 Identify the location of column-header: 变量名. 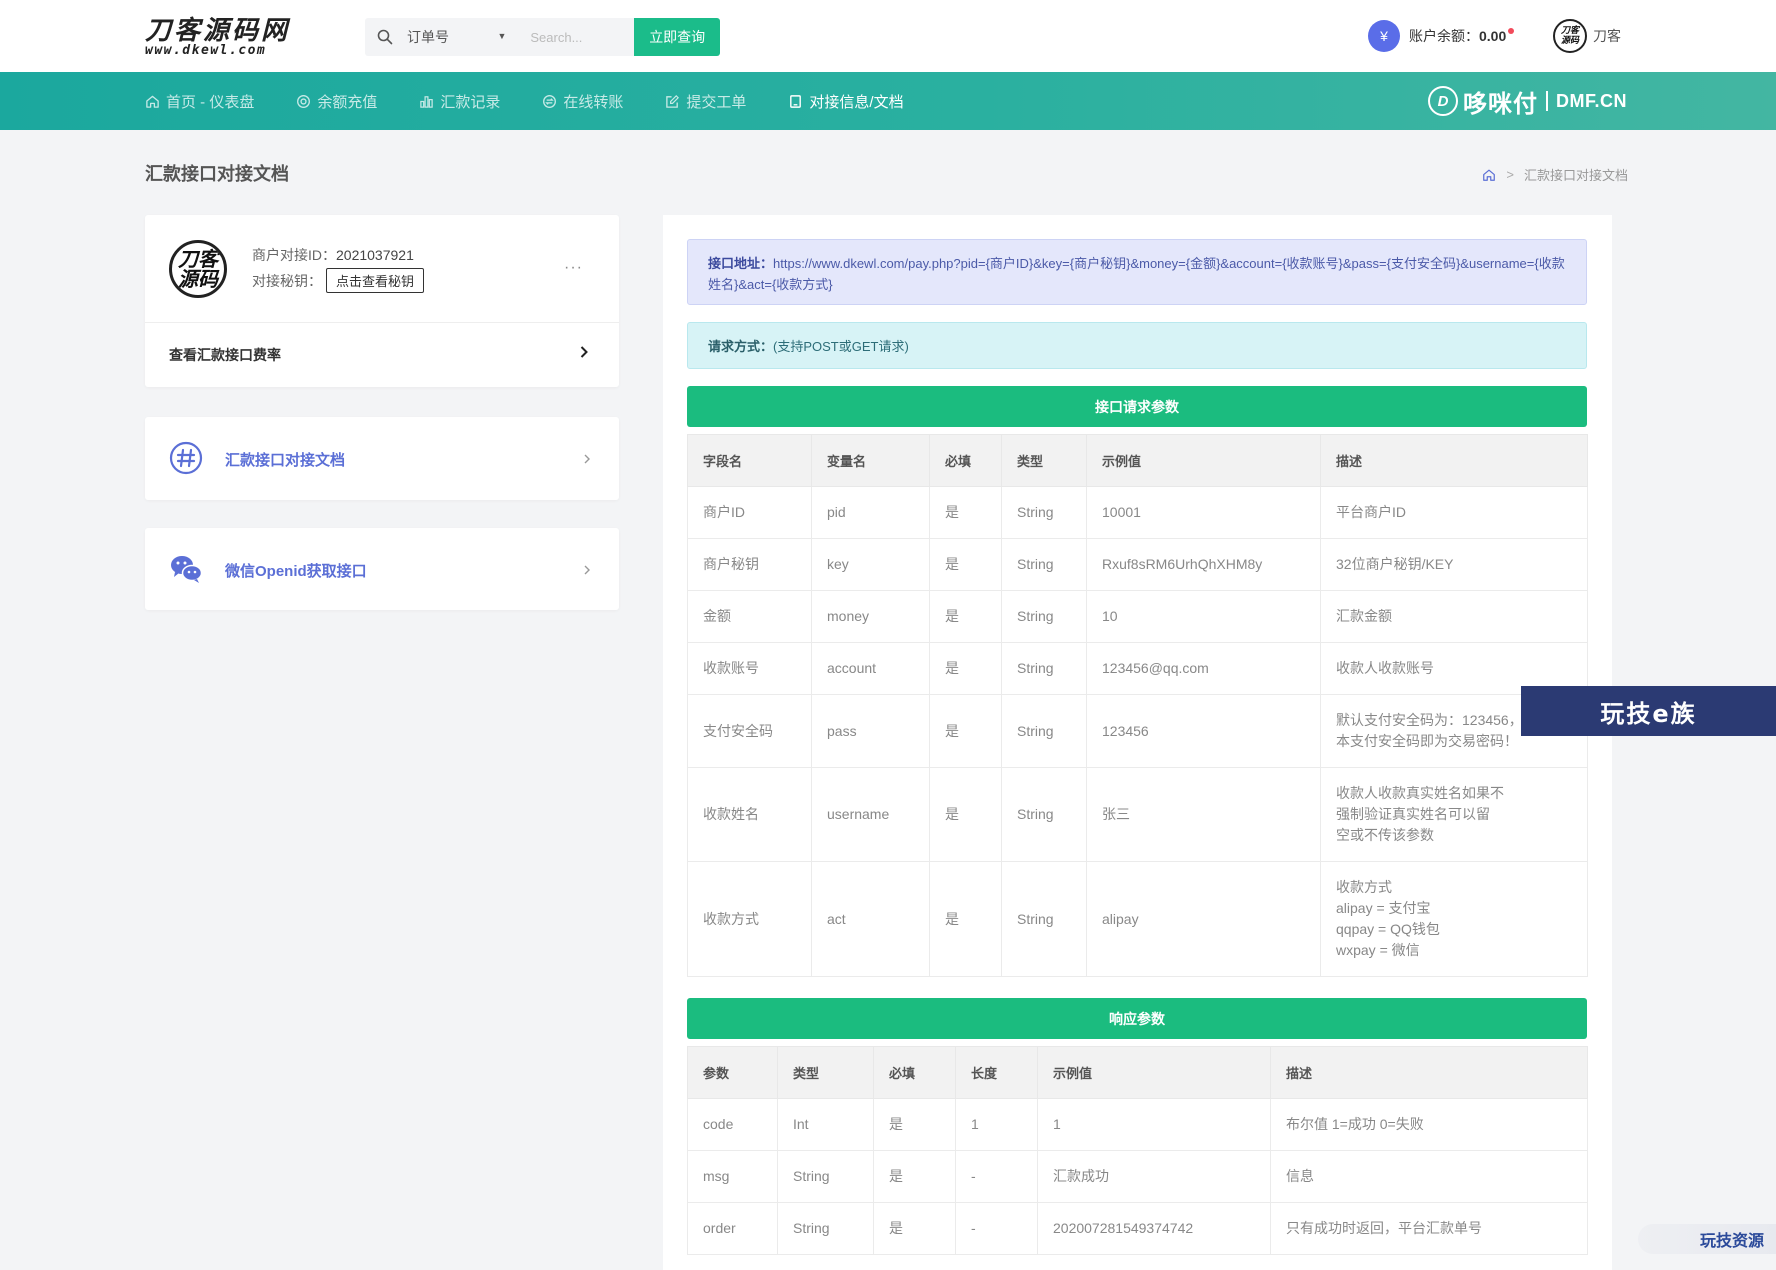
(870, 460).